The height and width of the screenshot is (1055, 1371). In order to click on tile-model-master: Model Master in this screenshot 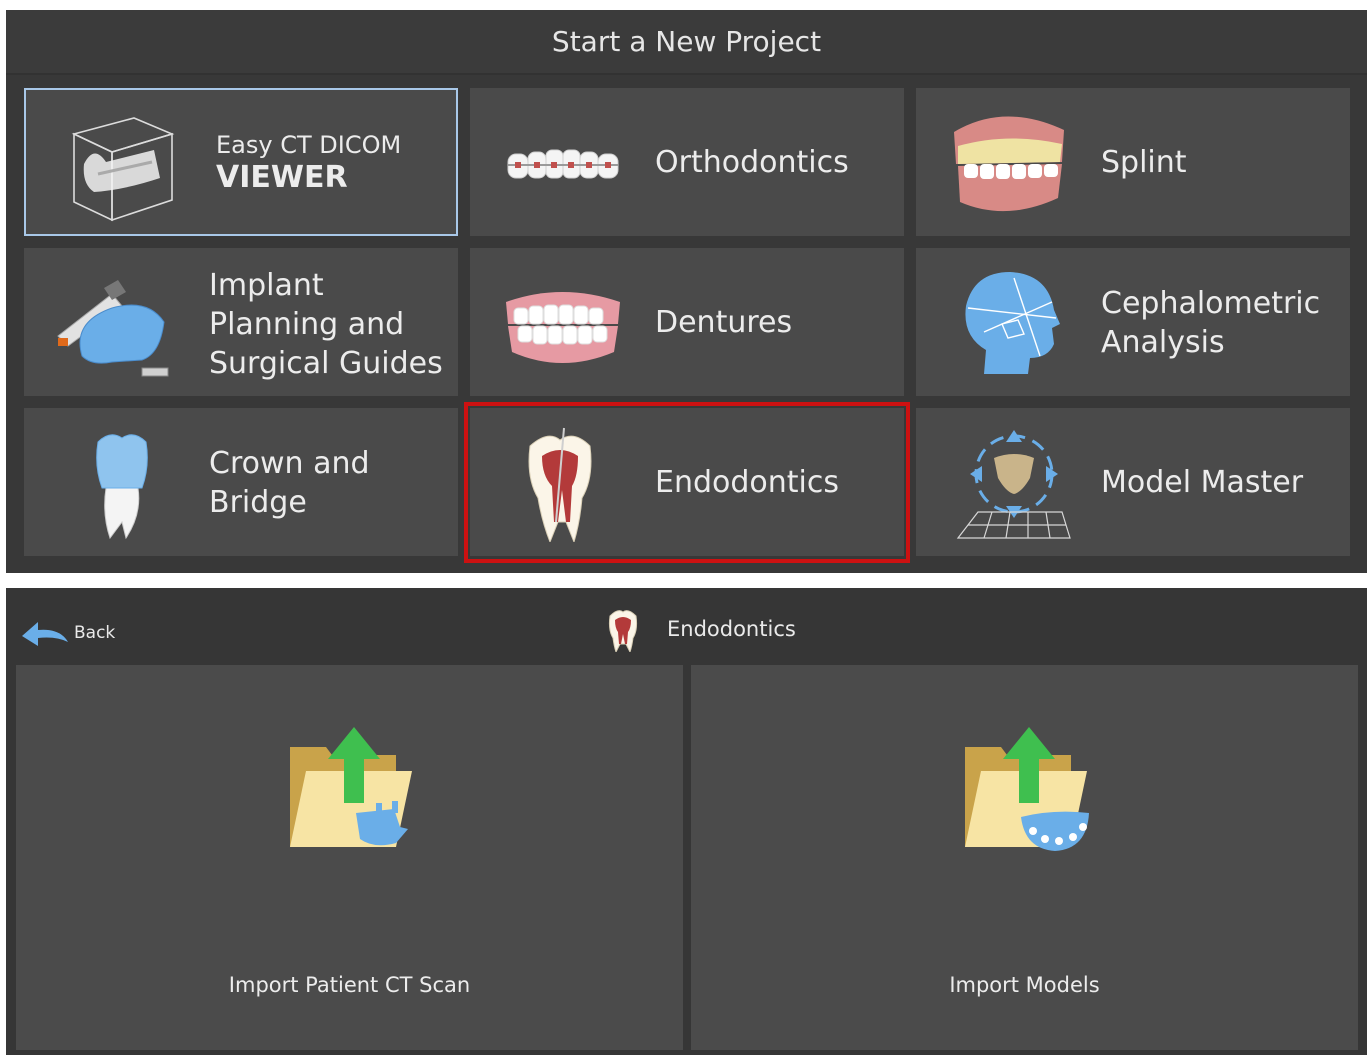, I will do `click(1133, 482)`.